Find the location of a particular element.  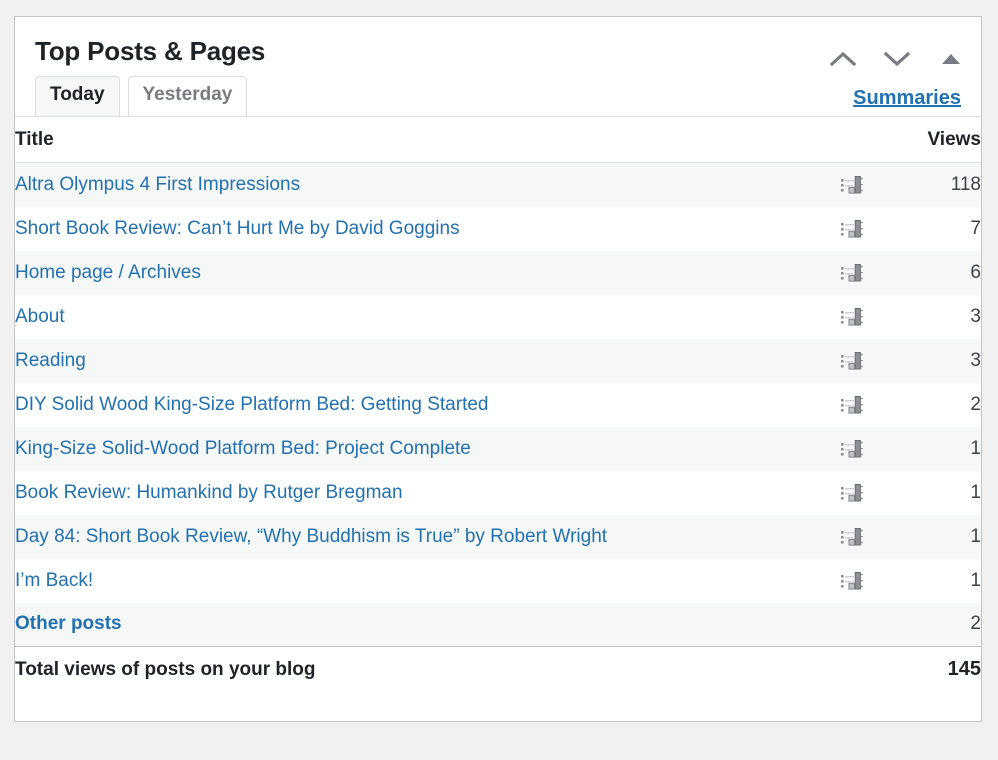

table-row: Home page / Archives 6 is located at coordinates (498, 272).